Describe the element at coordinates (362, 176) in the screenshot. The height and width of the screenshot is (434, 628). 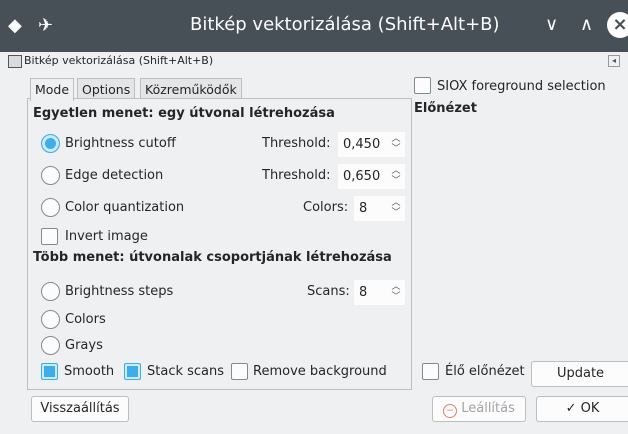
I see `edge-threshold-value: 0,650` at that location.